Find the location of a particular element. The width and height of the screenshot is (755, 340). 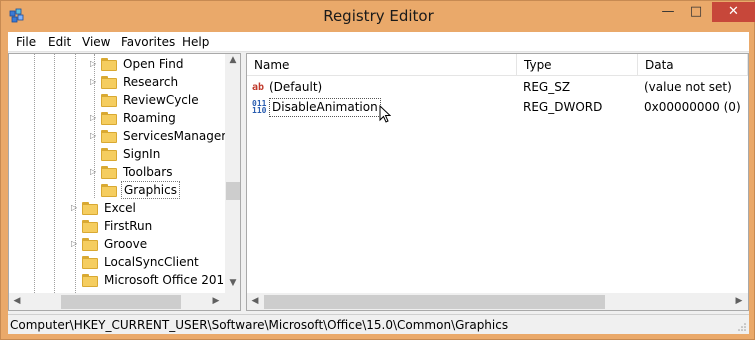

resize-grip-icon is located at coordinates (742, 327).